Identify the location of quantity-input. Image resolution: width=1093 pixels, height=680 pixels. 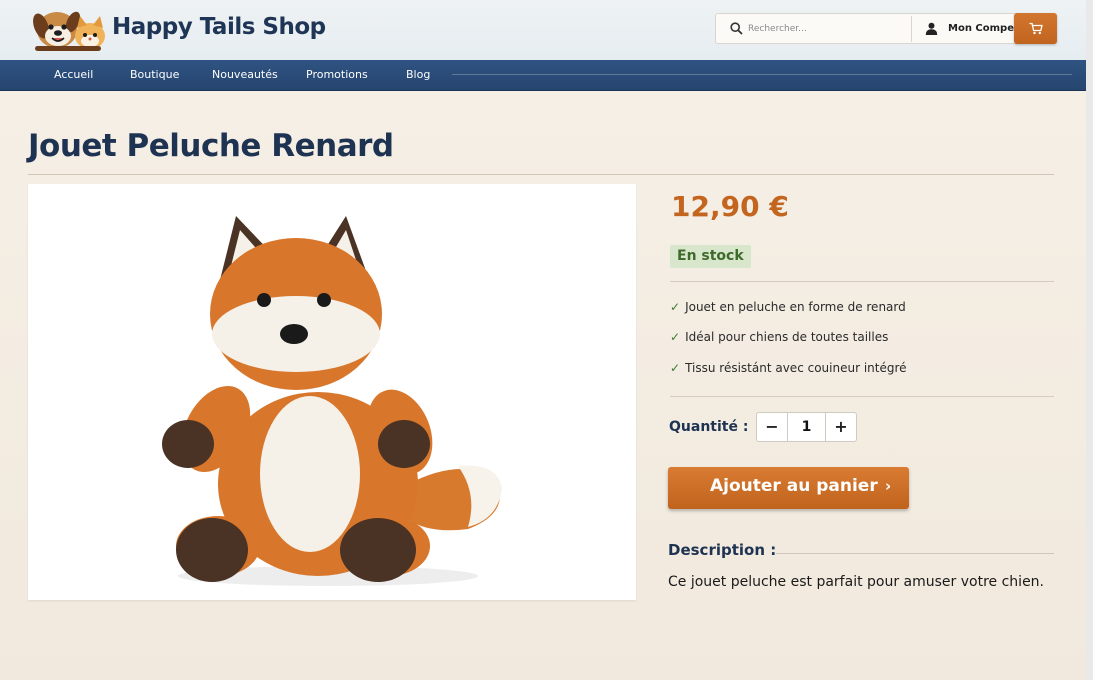
(806, 427).